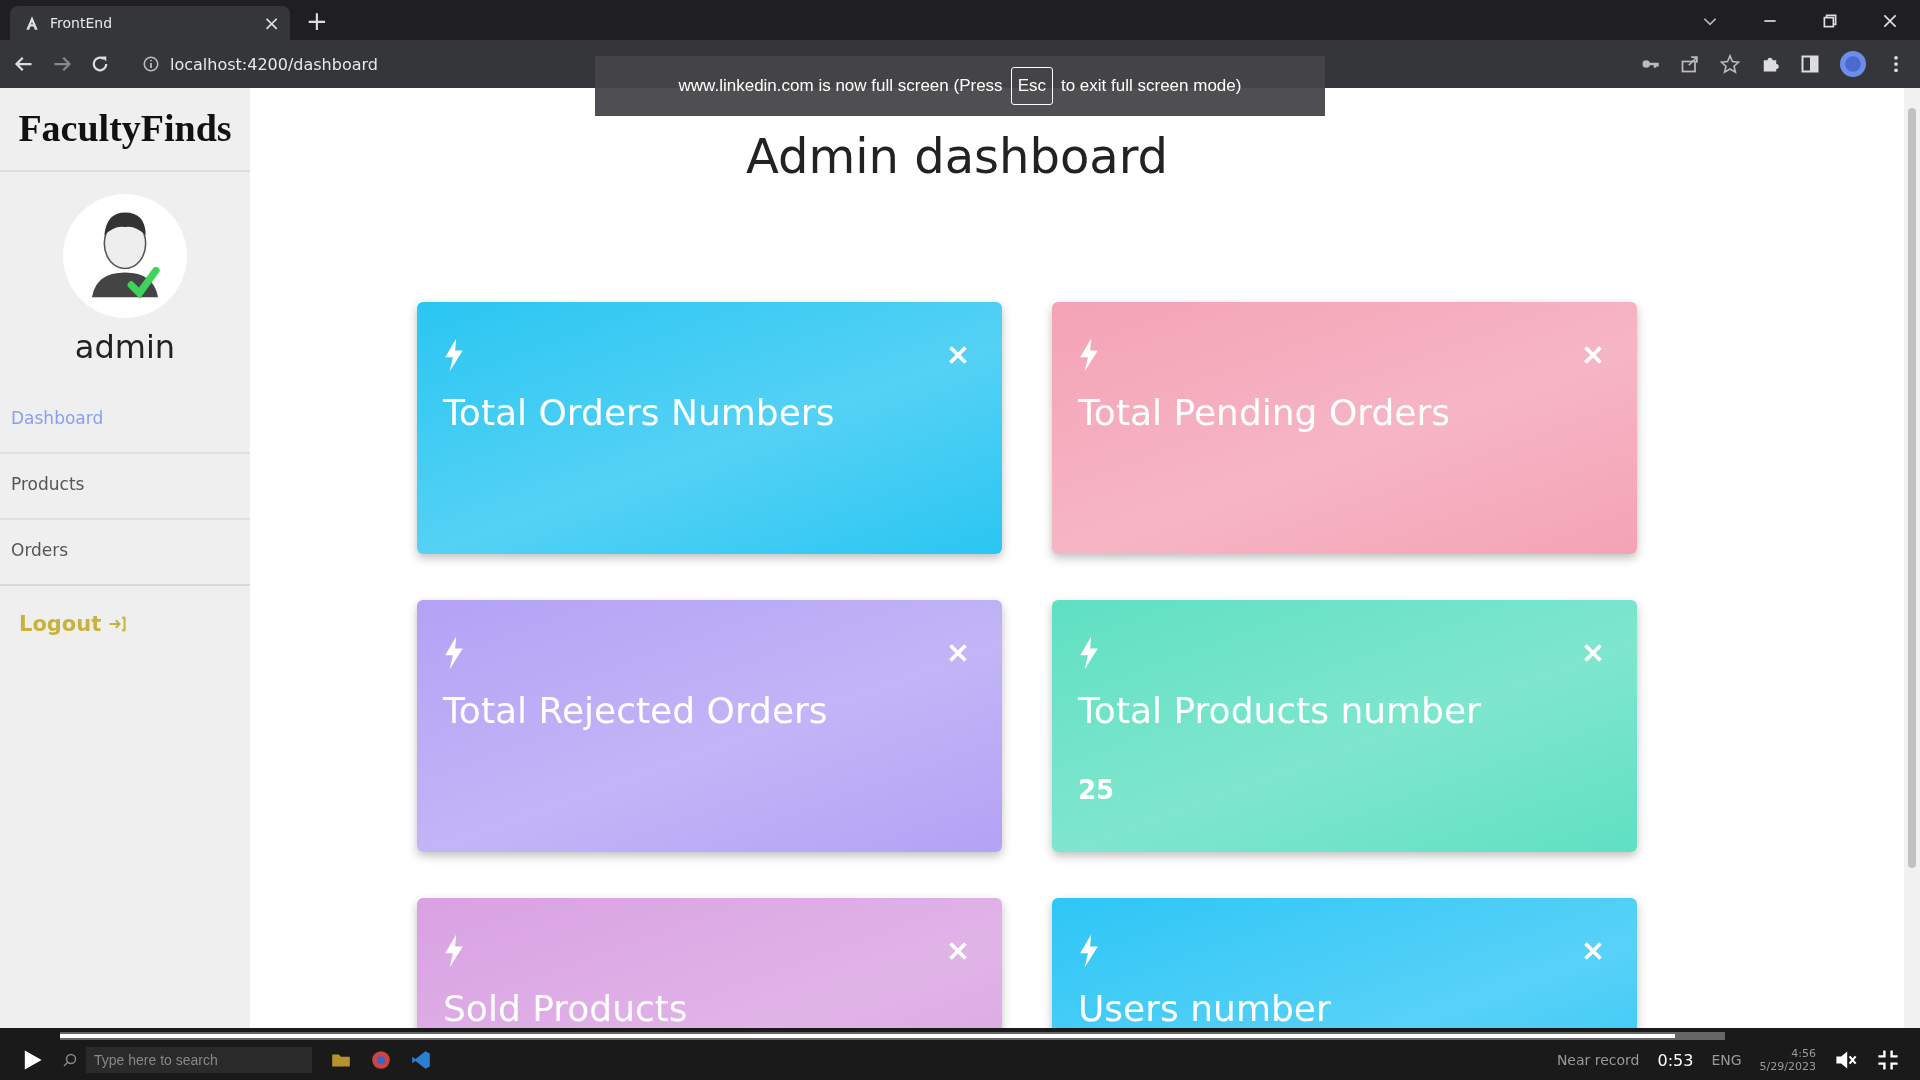  What do you see at coordinates (151, 64) in the screenshot?
I see `info-icon` at bounding box center [151, 64].